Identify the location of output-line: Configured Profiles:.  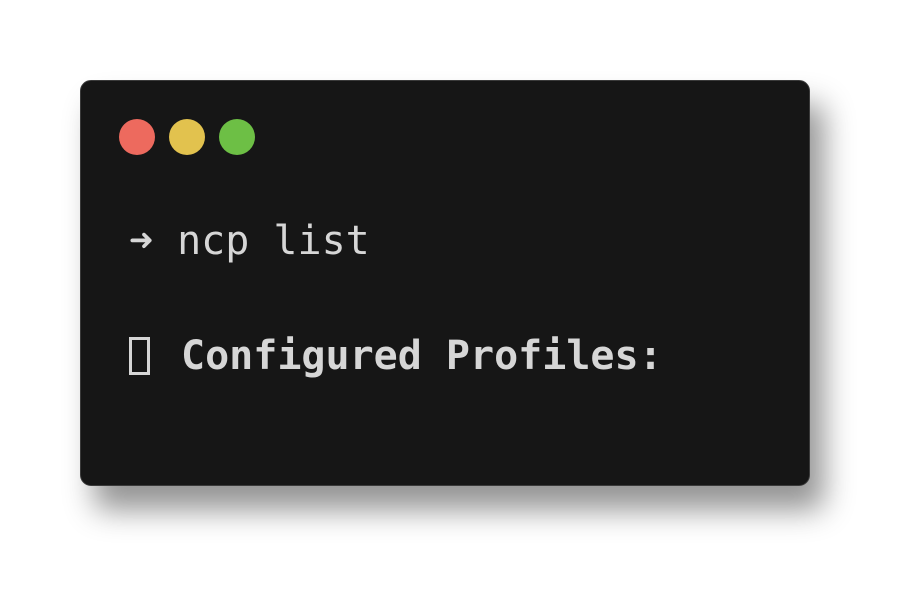
(396, 356).